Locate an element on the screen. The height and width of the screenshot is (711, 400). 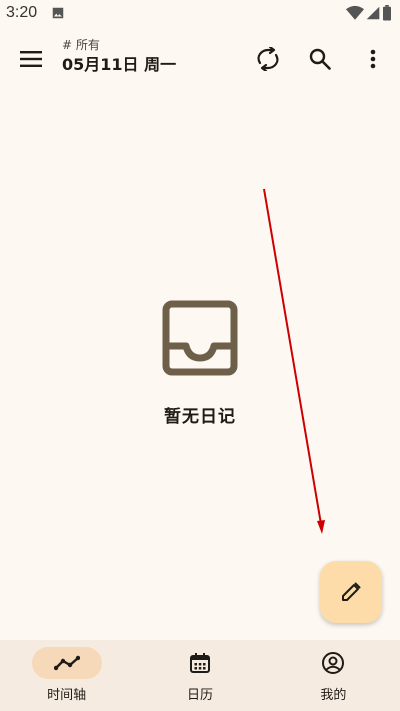
tag-filter-label: # 所有 is located at coordinates (81, 45).